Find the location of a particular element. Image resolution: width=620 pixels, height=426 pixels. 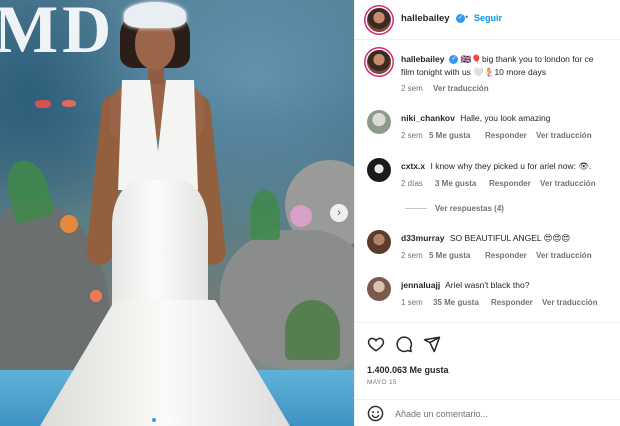

comment-username: d33murray is located at coordinates (422, 238).